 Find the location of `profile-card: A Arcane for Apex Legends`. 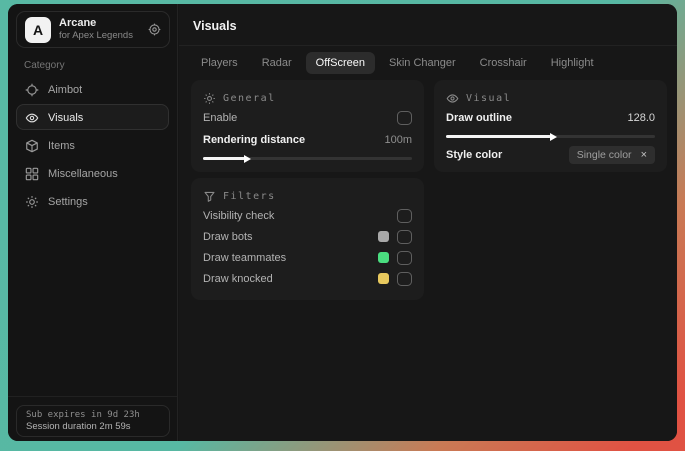

profile-card: A Arcane for Apex Legends is located at coordinates (93, 29).